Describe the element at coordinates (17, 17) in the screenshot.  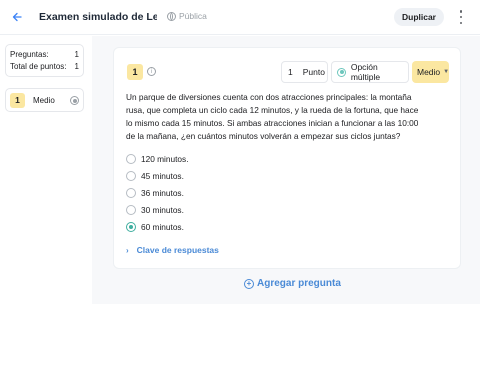
I see `back-arrow-icon` at that location.